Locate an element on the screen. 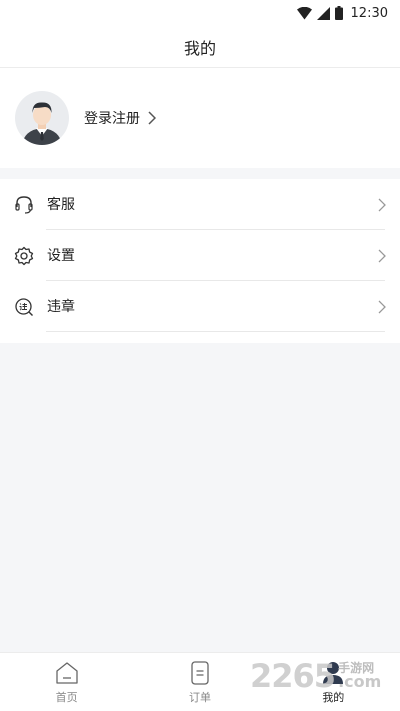  wifi-icon is located at coordinates (304, 12).